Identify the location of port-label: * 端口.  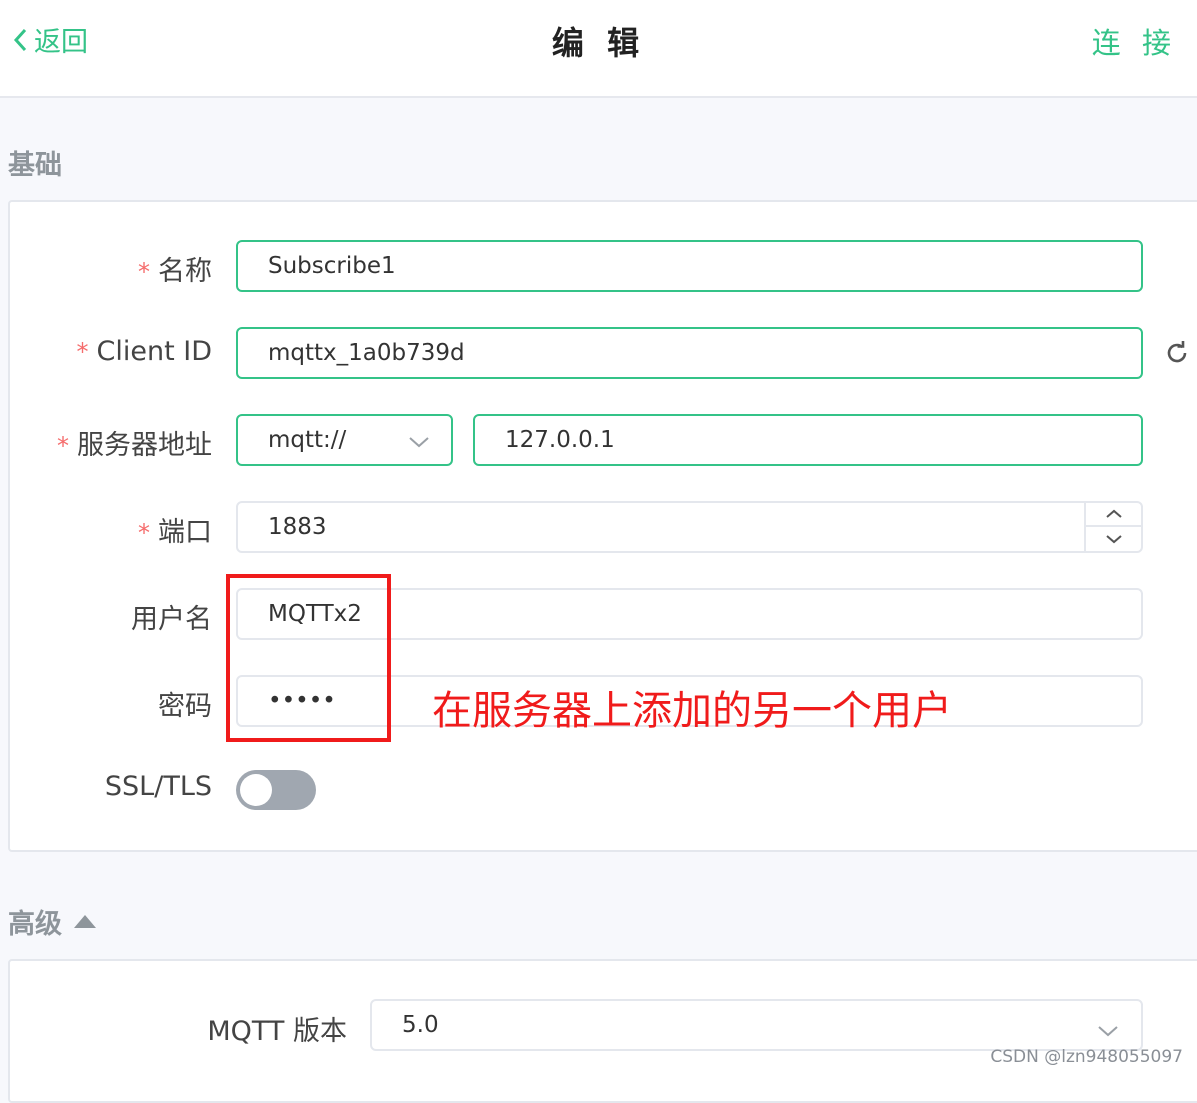
(175, 529).